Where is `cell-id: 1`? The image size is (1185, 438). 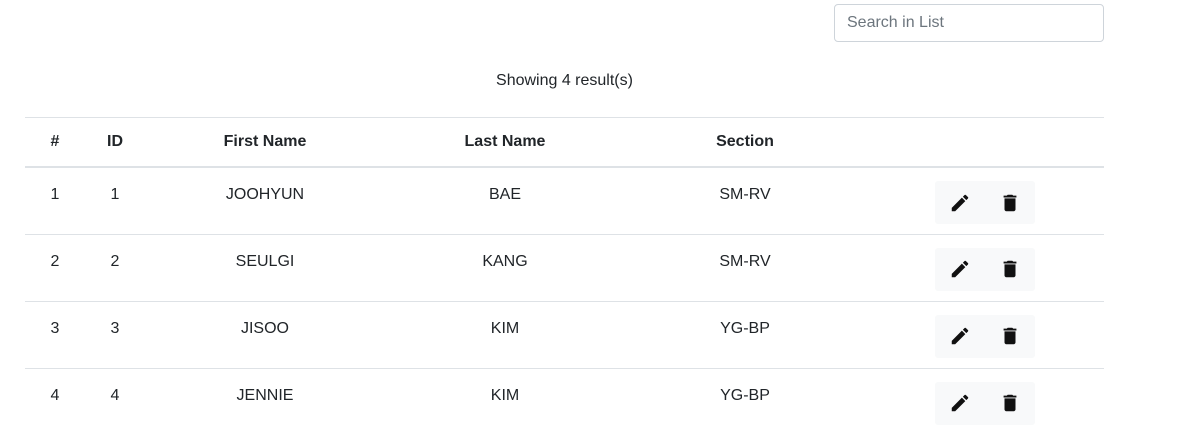
cell-id: 1 is located at coordinates (115, 201).